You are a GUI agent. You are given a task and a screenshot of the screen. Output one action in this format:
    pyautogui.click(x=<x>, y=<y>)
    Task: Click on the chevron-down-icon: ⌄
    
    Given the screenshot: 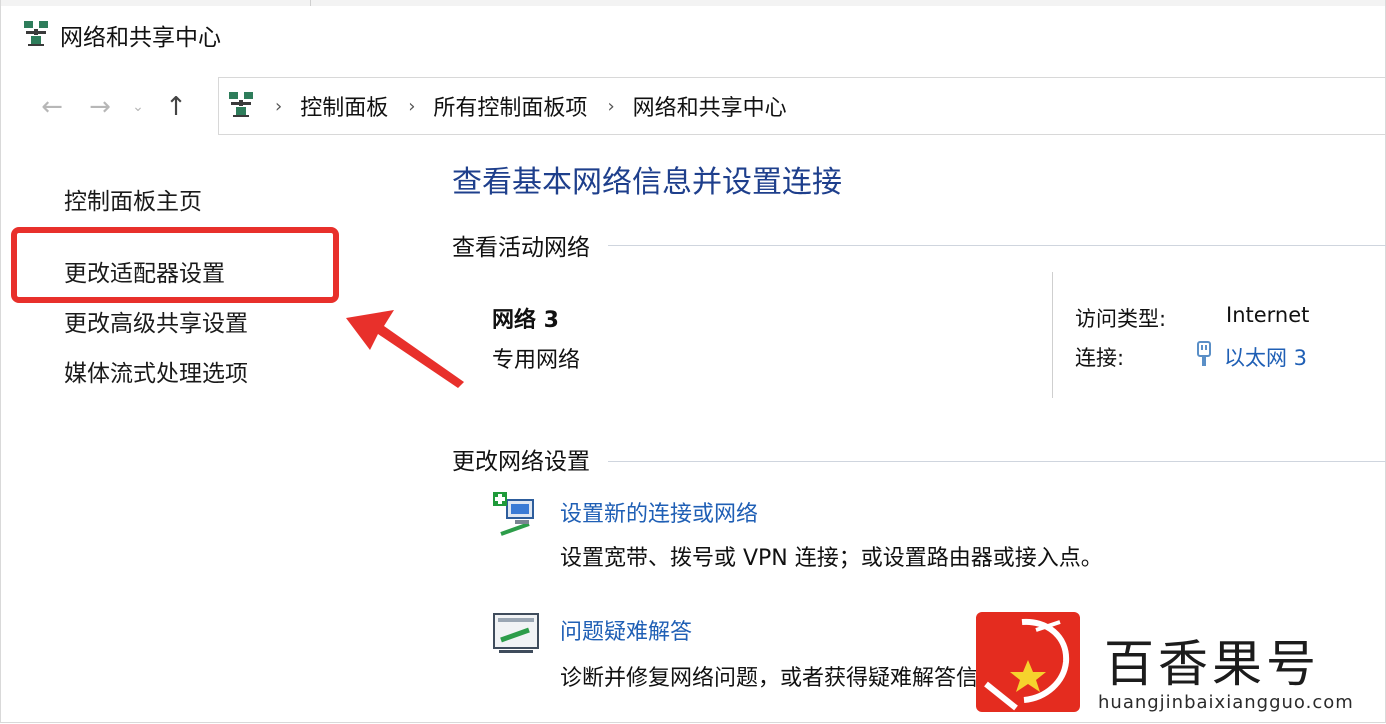 What is the action you would take?
    pyautogui.click(x=138, y=107)
    